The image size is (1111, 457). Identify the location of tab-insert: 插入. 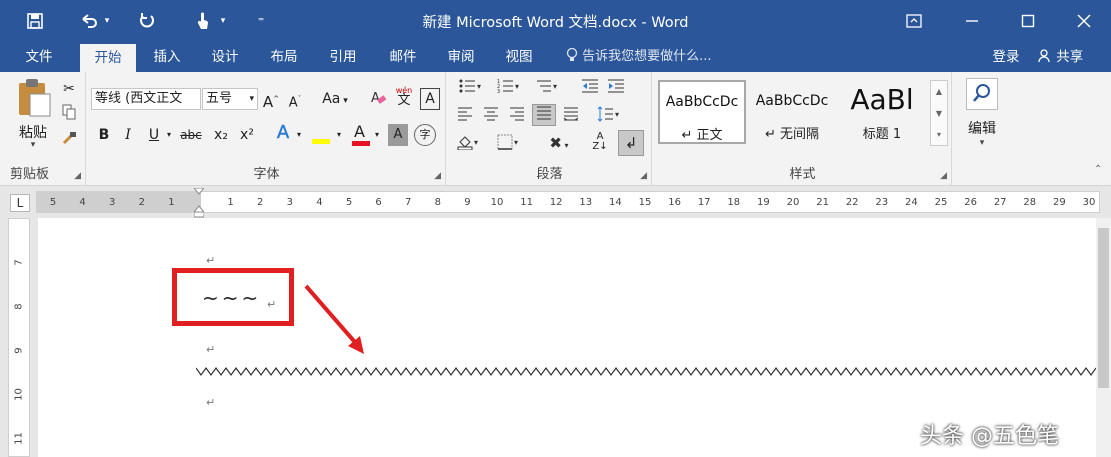
(167, 57).